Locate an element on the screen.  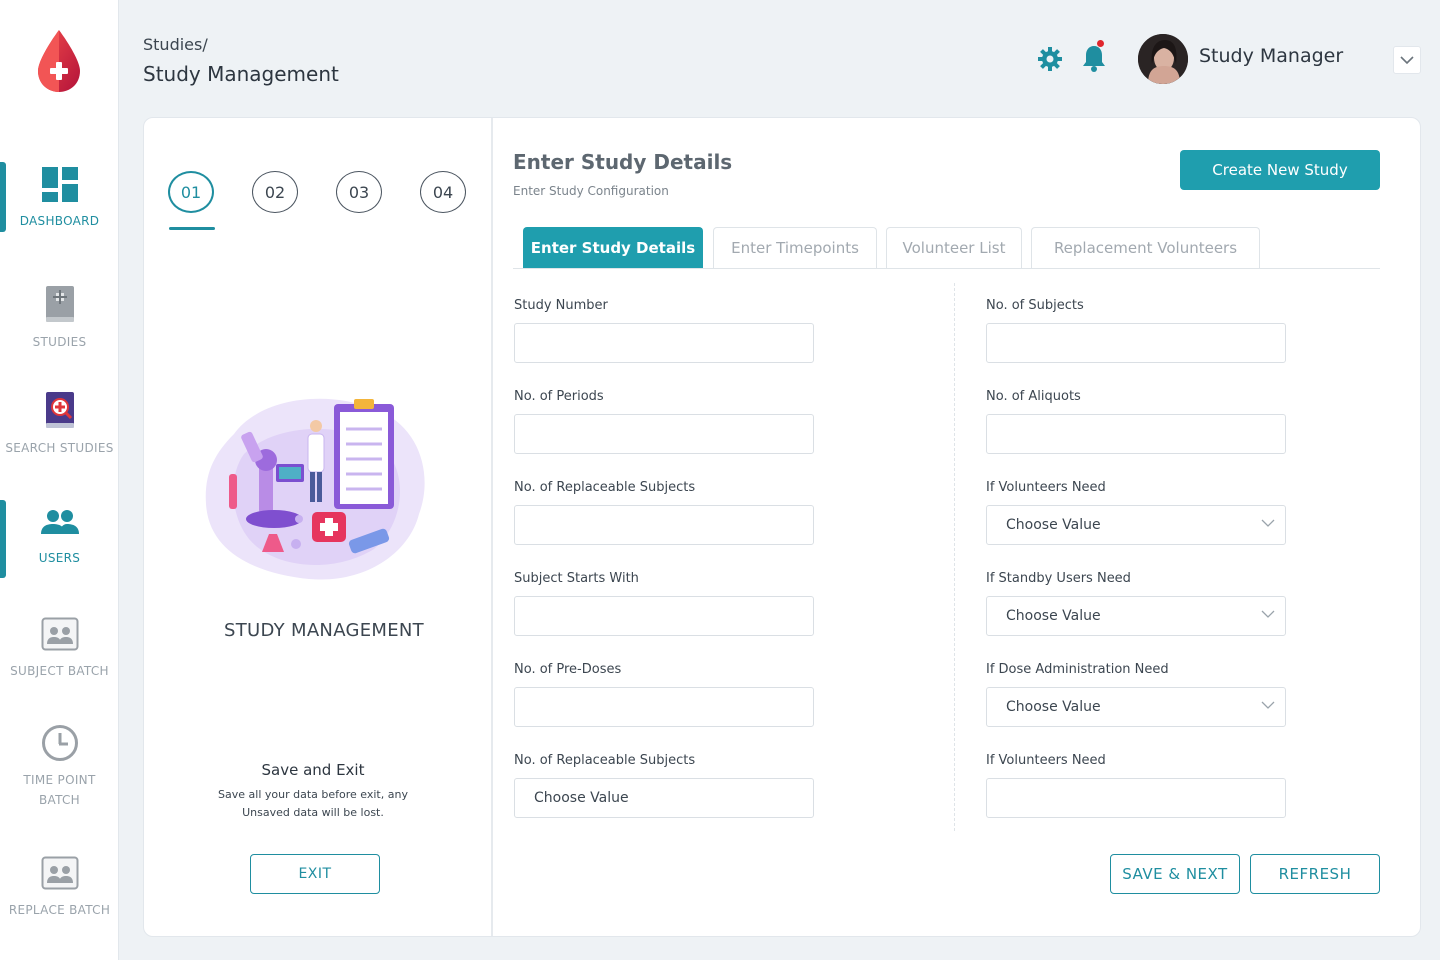
dashboard-icon is located at coordinates (59, 184).